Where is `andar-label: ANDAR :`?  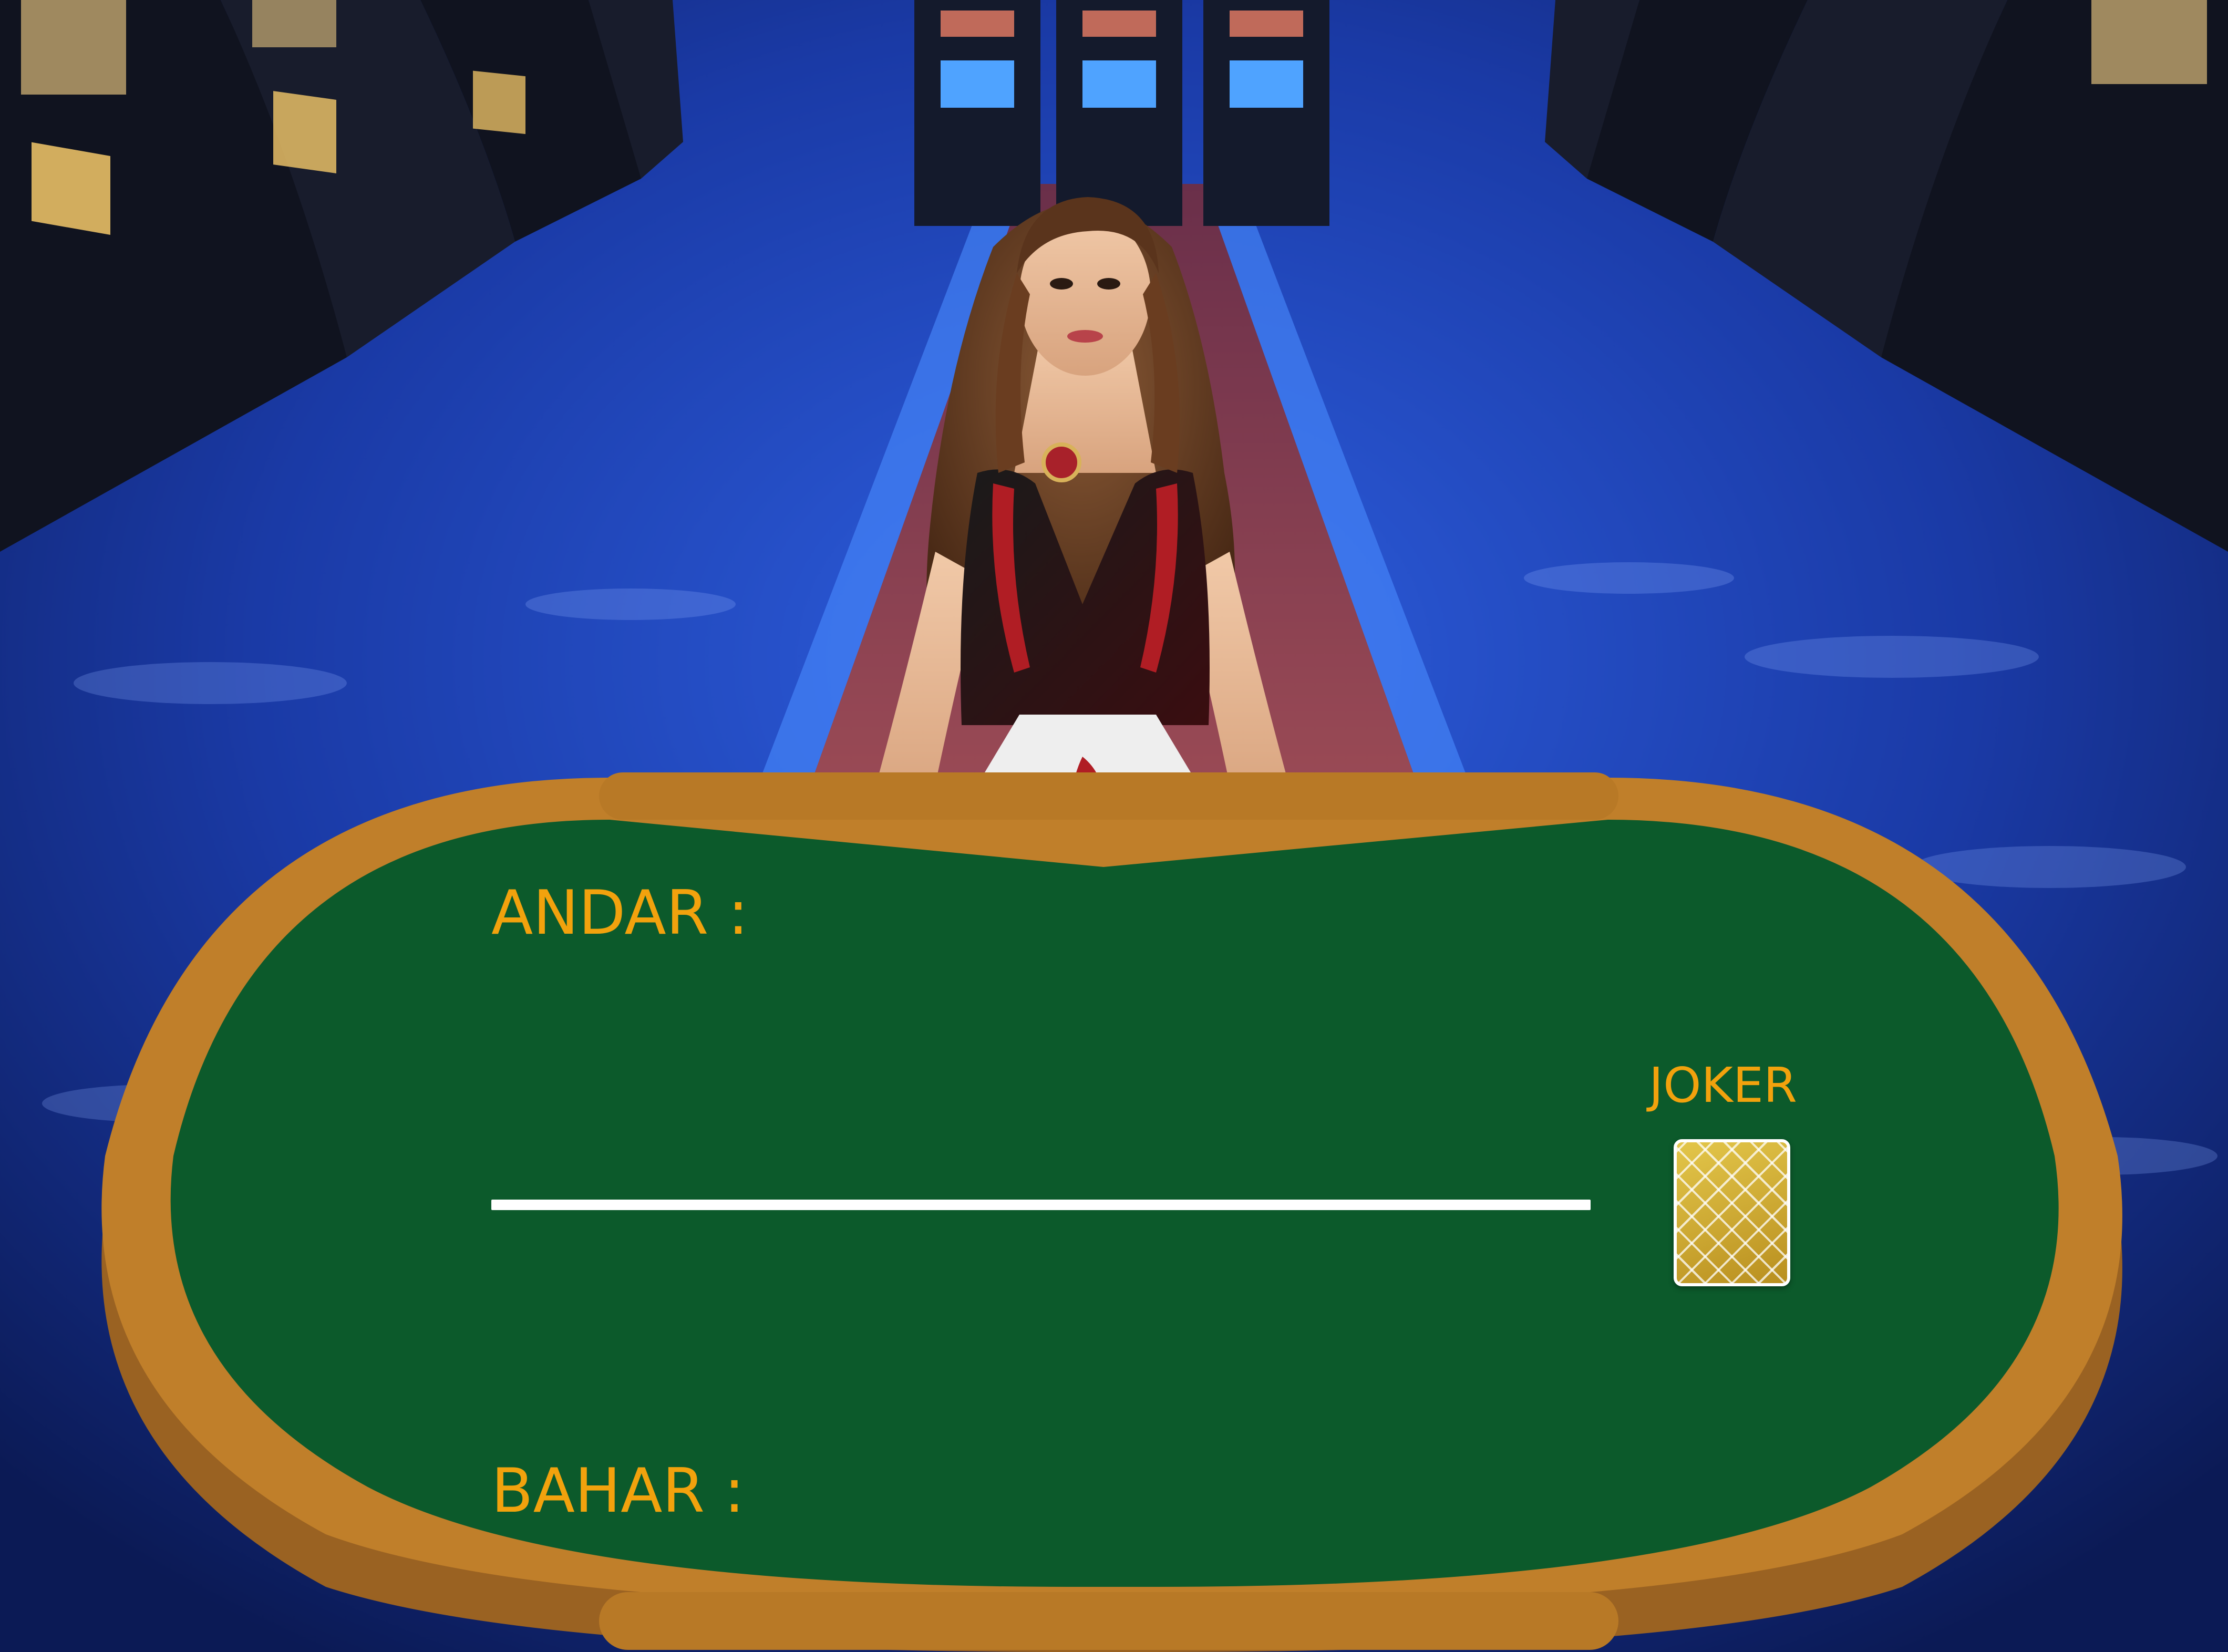
andar-label: ANDAR : is located at coordinates (620, 912).